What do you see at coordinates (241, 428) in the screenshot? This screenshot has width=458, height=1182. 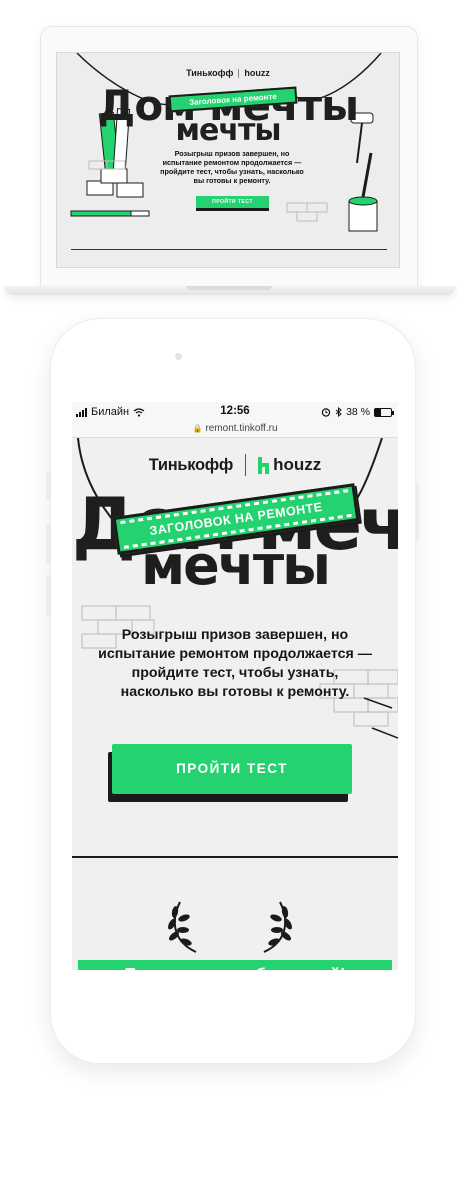 I see `url-text: remont.tinkoff.ru` at bounding box center [241, 428].